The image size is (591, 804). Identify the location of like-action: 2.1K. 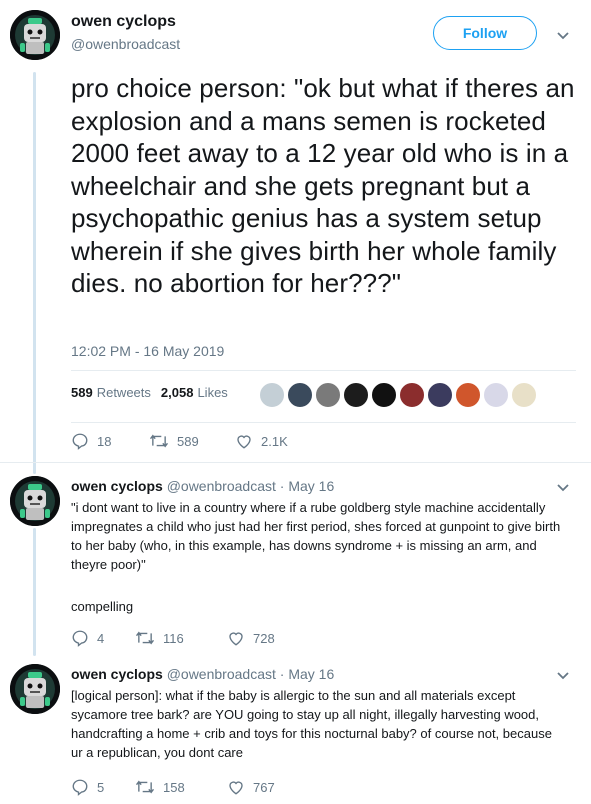
(274, 441).